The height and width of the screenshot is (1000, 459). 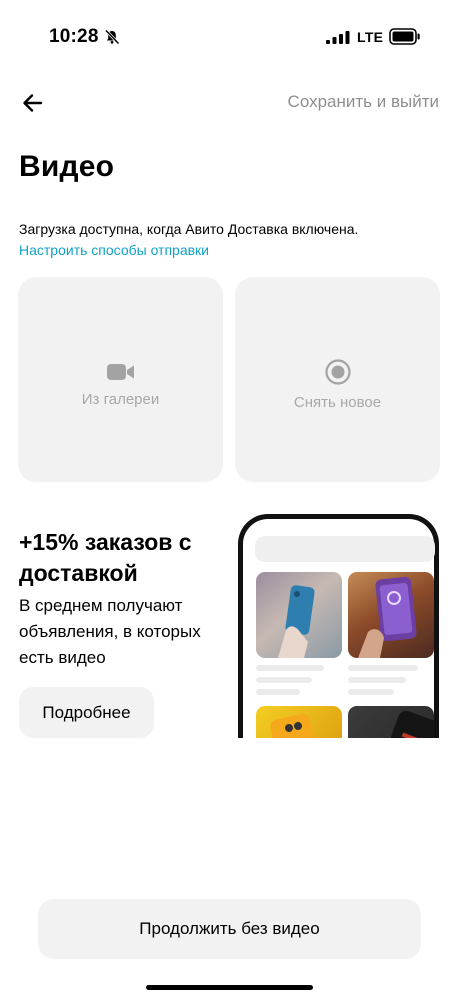 What do you see at coordinates (112, 37) in the screenshot?
I see `bell-slash-icon` at bounding box center [112, 37].